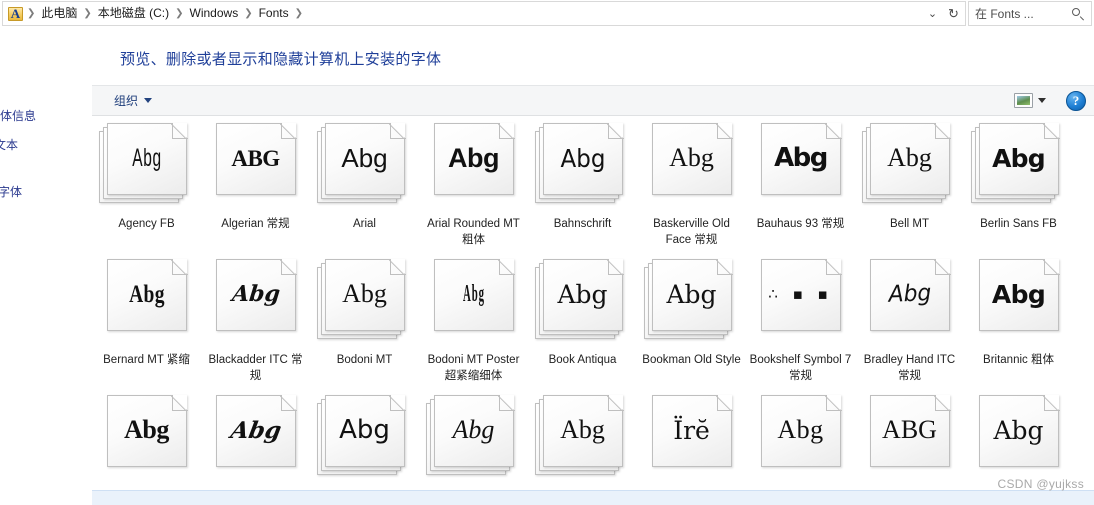 This screenshot has width=1094, height=505. Describe the element at coordinates (1018, 360) in the screenshot. I see `font-item-label: Britannic 粗体` at that location.